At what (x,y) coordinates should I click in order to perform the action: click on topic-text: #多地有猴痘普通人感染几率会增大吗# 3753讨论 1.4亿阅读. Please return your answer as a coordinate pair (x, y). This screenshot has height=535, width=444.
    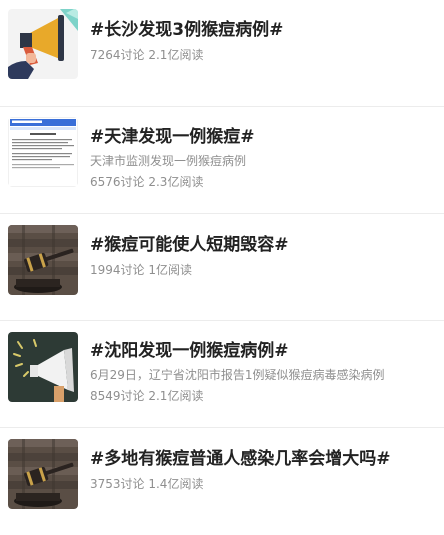
    Looking at the image, I should click on (263, 470).